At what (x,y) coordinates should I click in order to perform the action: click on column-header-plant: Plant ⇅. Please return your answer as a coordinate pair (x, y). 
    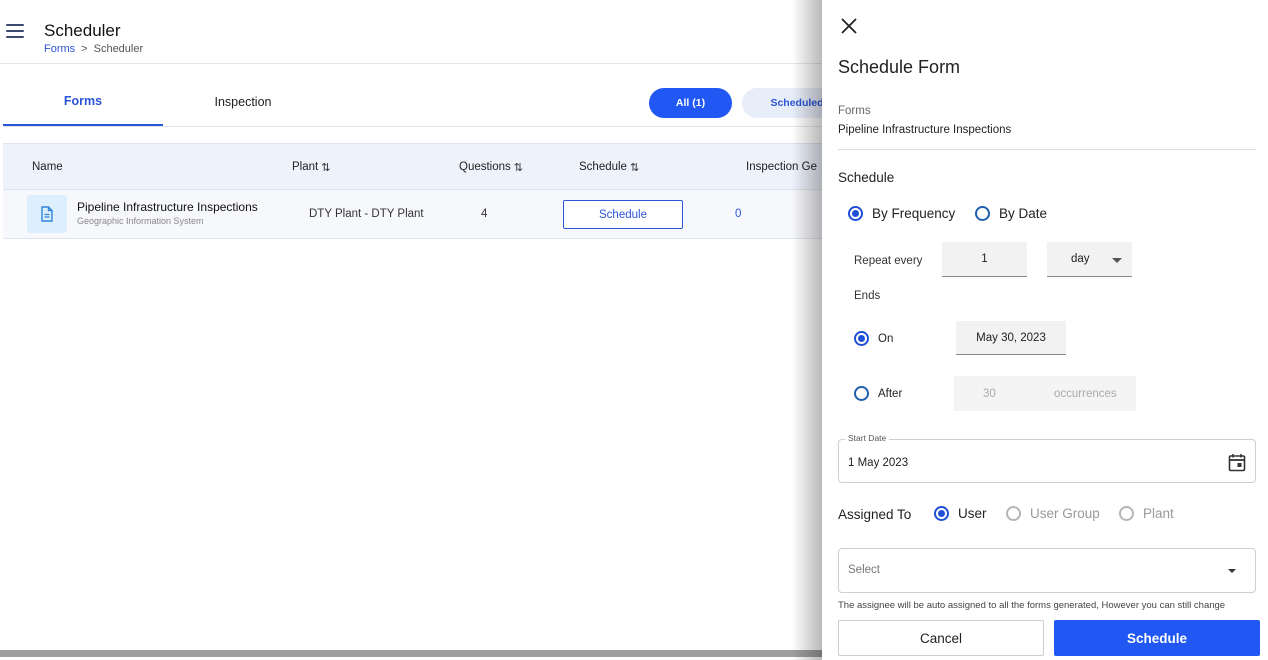
    Looking at the image, I should click on (311, 167).